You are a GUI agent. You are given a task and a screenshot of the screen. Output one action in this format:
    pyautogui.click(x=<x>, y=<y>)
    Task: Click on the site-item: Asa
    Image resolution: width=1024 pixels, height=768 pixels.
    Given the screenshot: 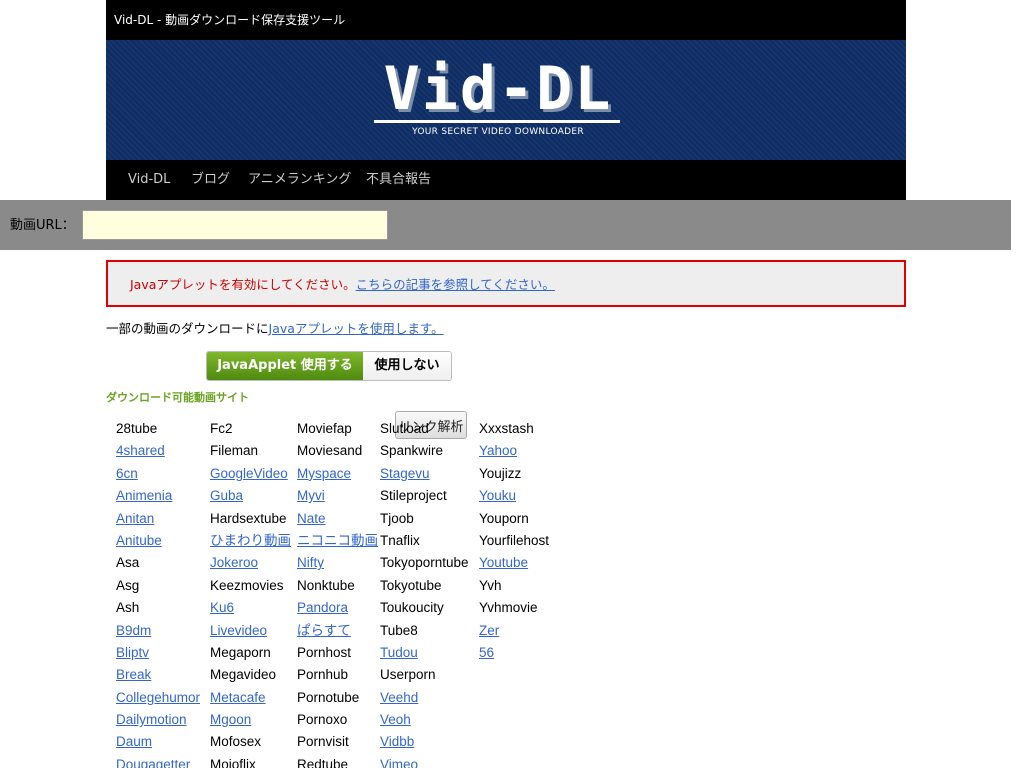 What is the action you would take?
    pyautogui.click(x=128, y=563)
    